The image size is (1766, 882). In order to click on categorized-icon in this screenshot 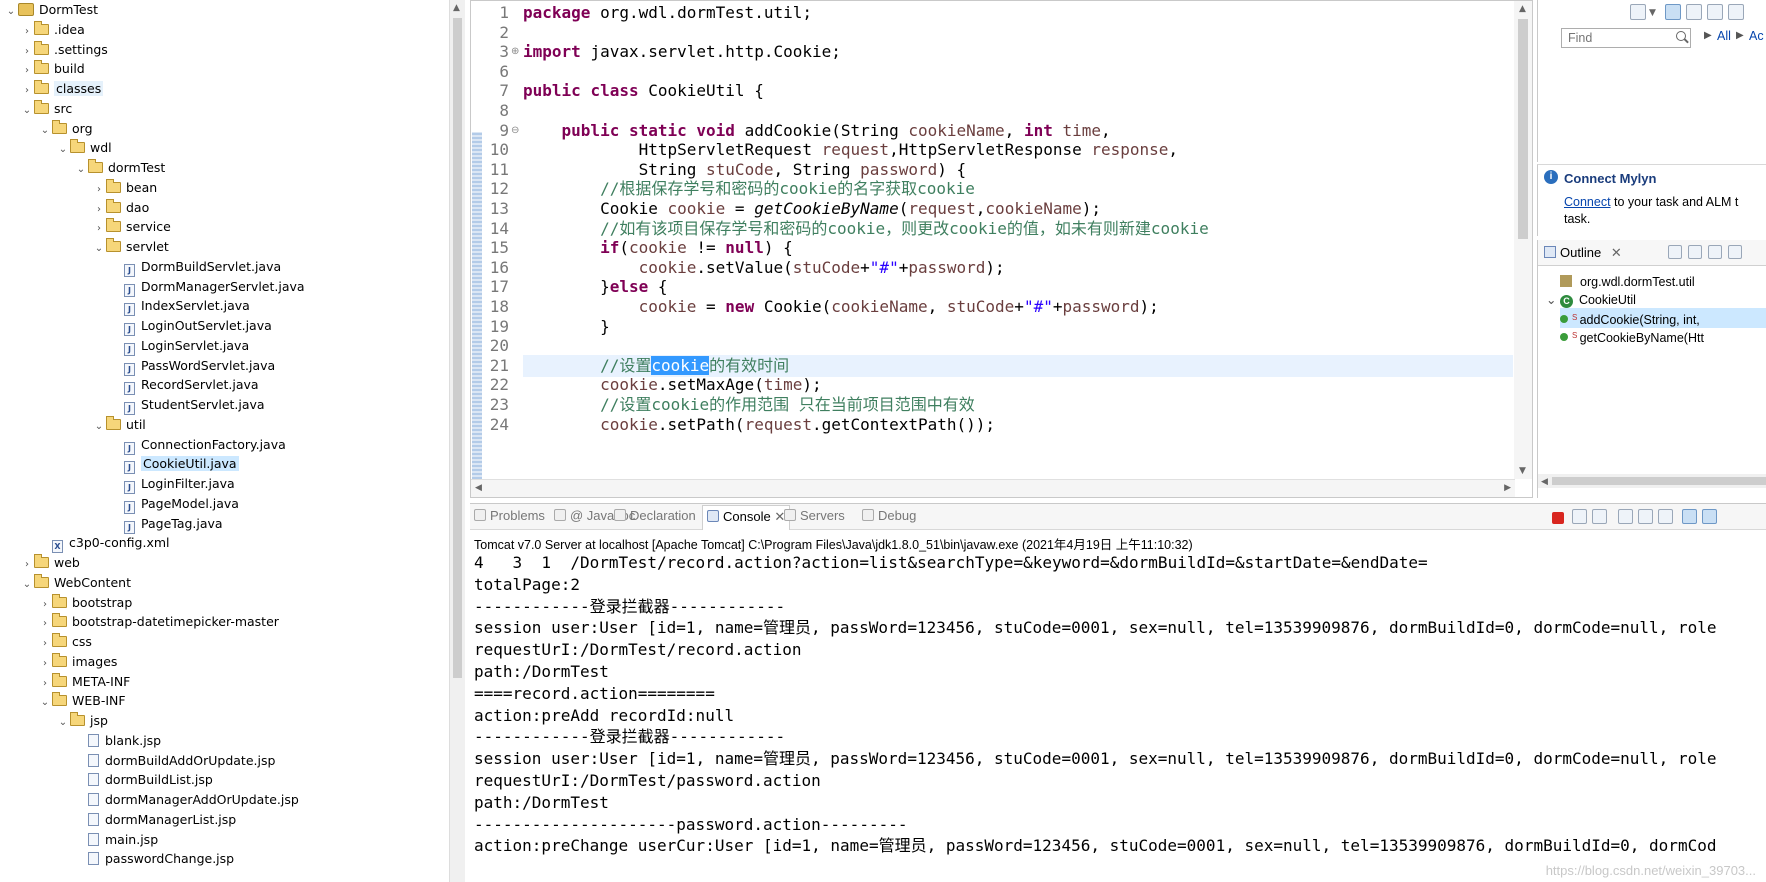, I will do `click(1673, 12)`.